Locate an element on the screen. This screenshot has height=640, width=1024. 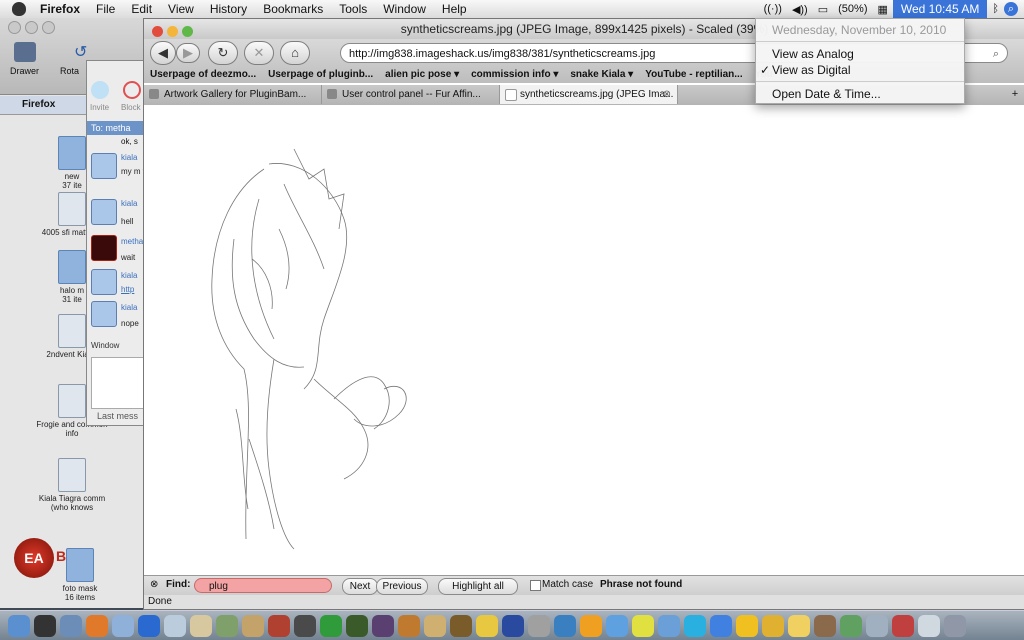
menu-bookmarks: Bookmarks is located at coordinates (293, 9).